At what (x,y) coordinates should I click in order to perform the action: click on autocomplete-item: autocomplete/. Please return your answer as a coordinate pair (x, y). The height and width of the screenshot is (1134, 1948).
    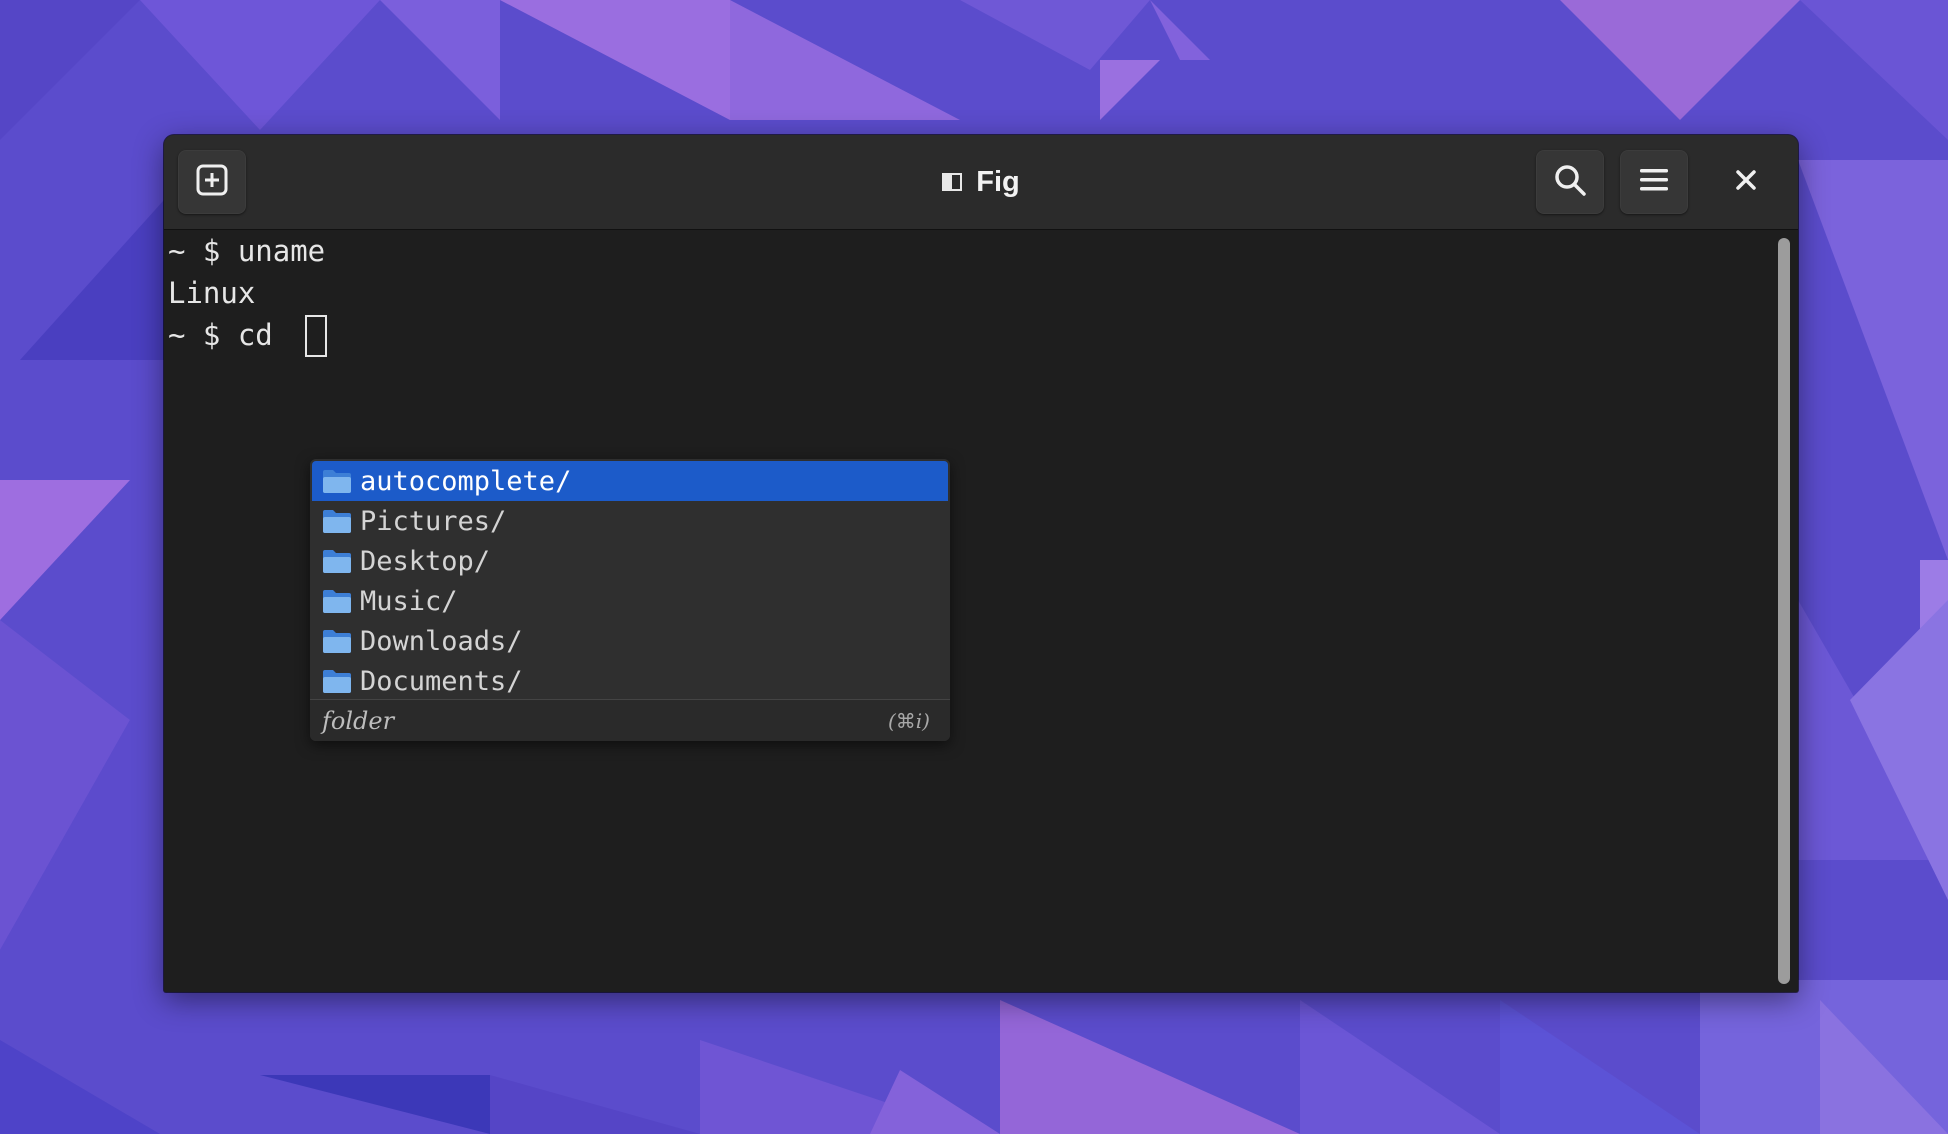
    Looking at the image, I should click on (630, 481).